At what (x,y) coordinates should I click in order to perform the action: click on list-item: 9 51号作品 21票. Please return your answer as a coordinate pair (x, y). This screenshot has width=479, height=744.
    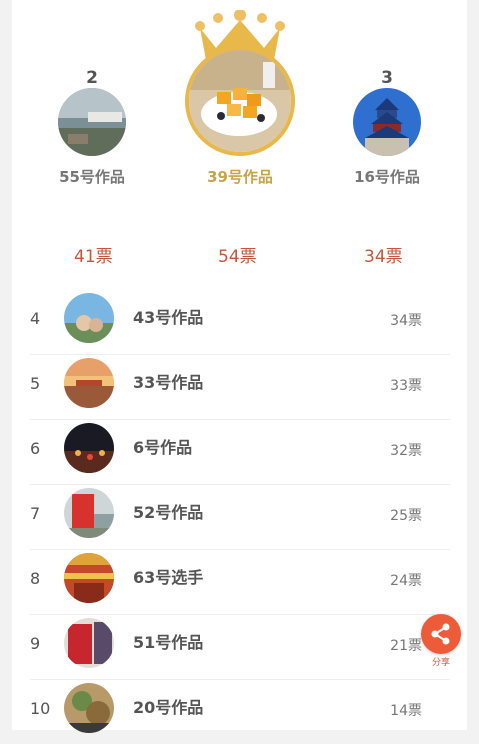
    Looking at the image, I should click on (240, 647).